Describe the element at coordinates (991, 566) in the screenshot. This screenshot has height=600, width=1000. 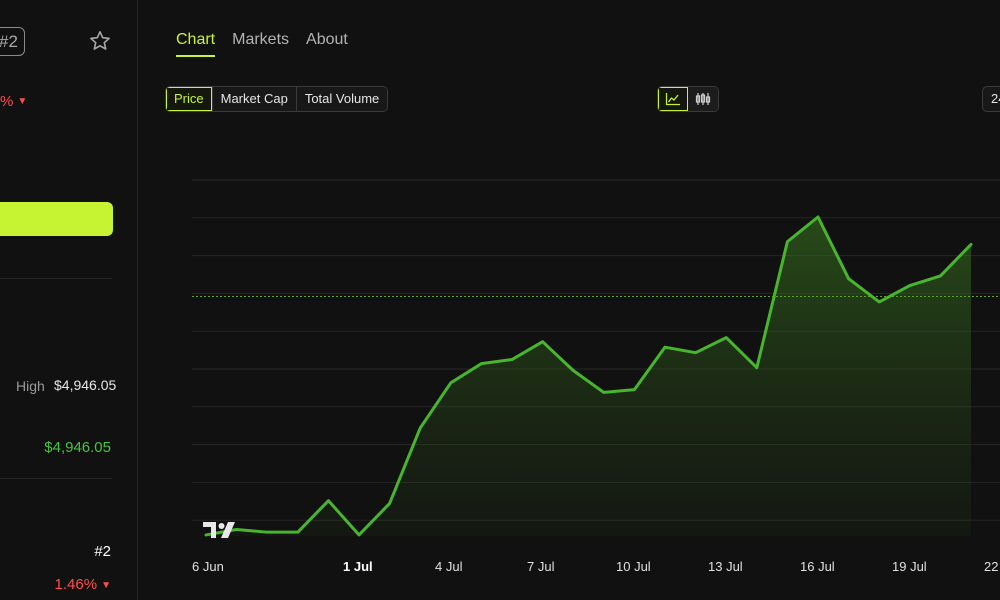
I see `x-tick-label: 22` at that location.